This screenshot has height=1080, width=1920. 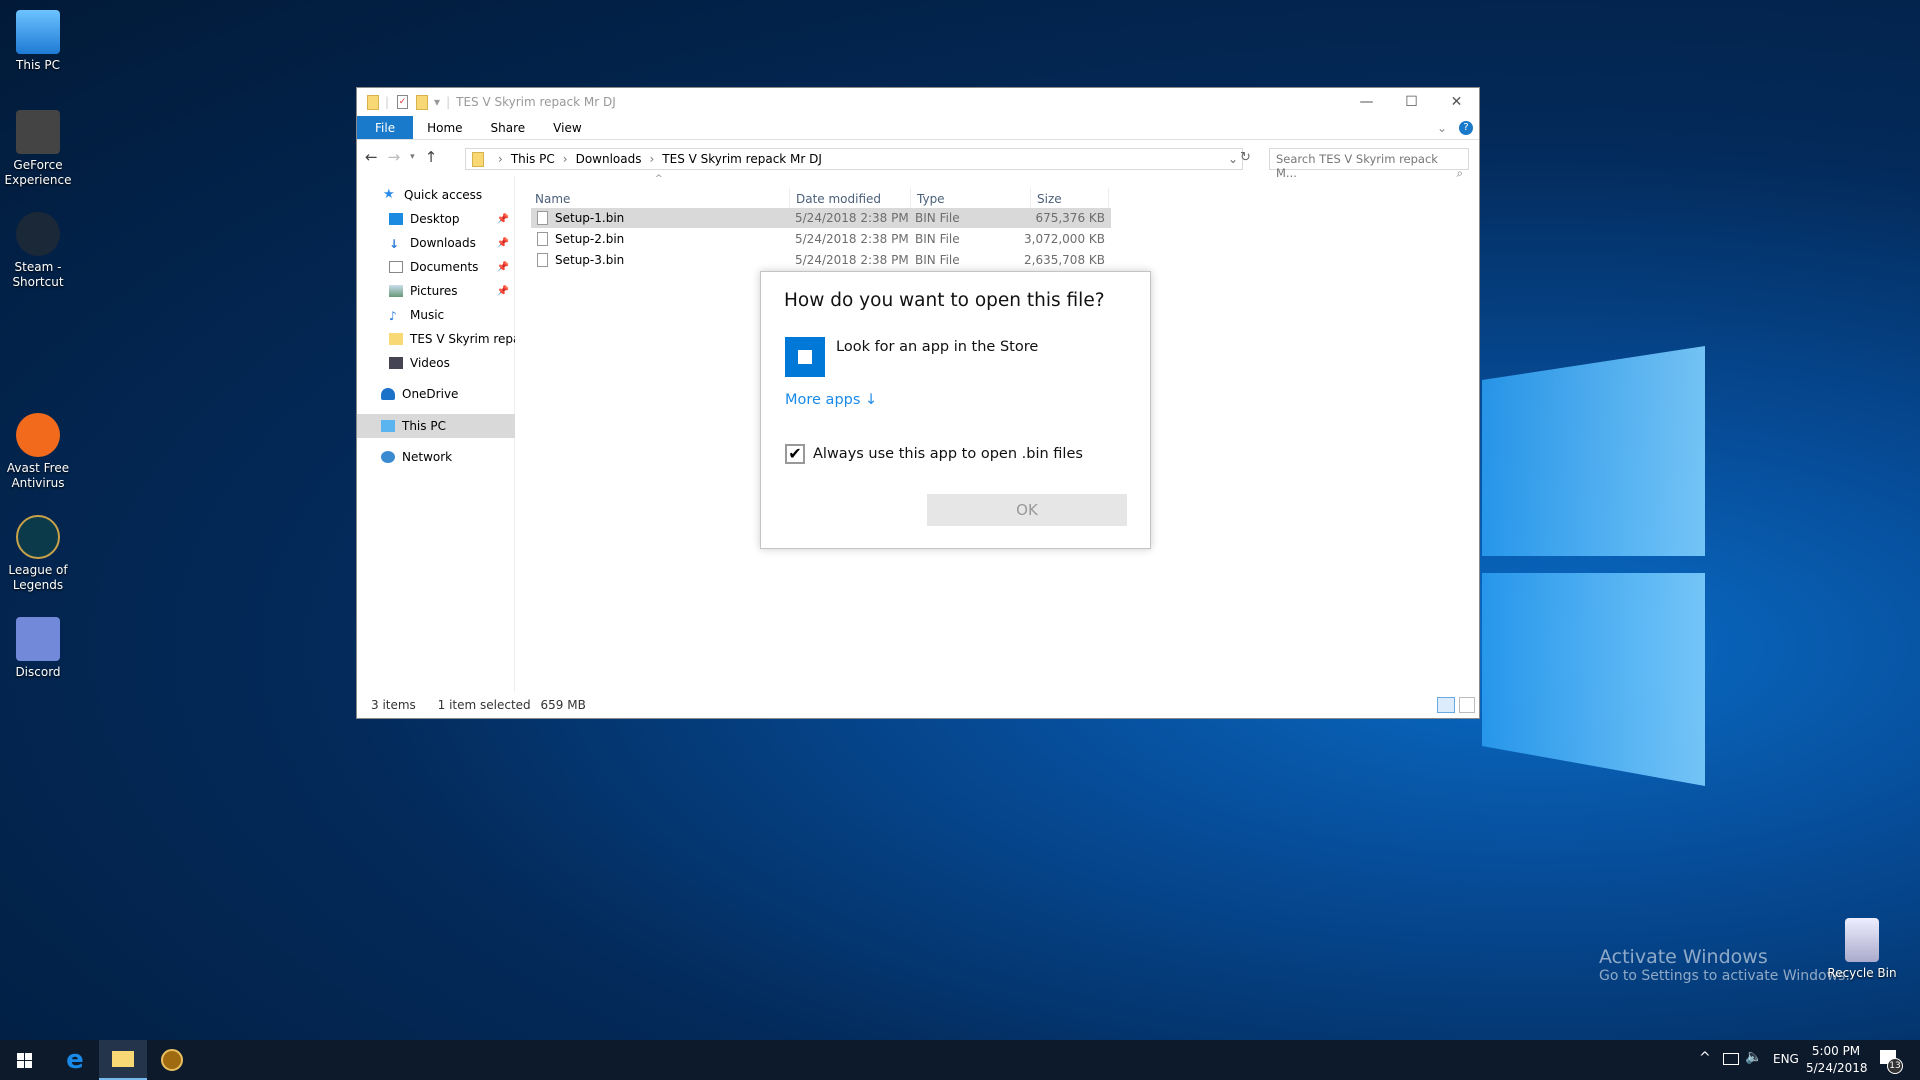 I want to click on desktop-icon-discord: Discord, so click(x=38, y=648).